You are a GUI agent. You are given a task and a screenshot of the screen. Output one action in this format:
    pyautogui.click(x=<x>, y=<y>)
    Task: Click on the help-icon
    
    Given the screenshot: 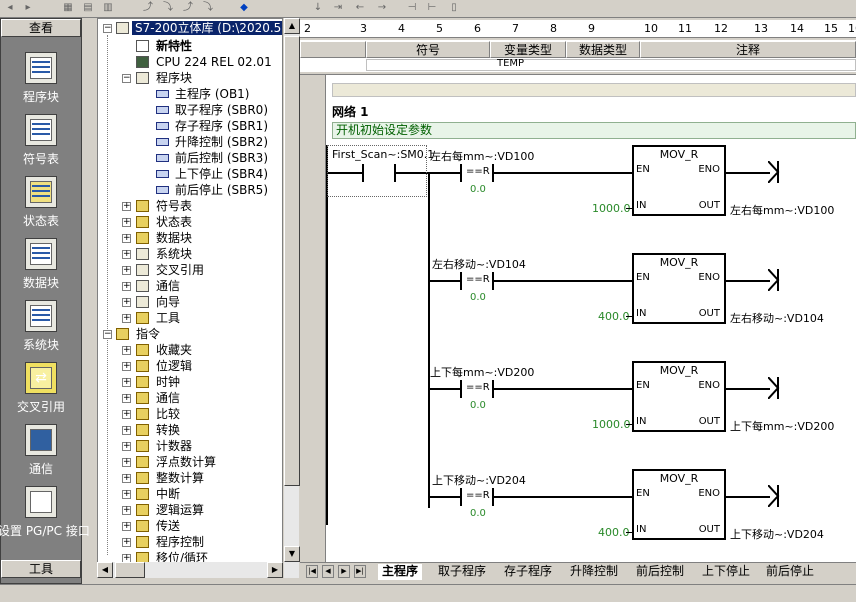 What is the action you would take?
    pyautogui.click(x=142, y=46)
    